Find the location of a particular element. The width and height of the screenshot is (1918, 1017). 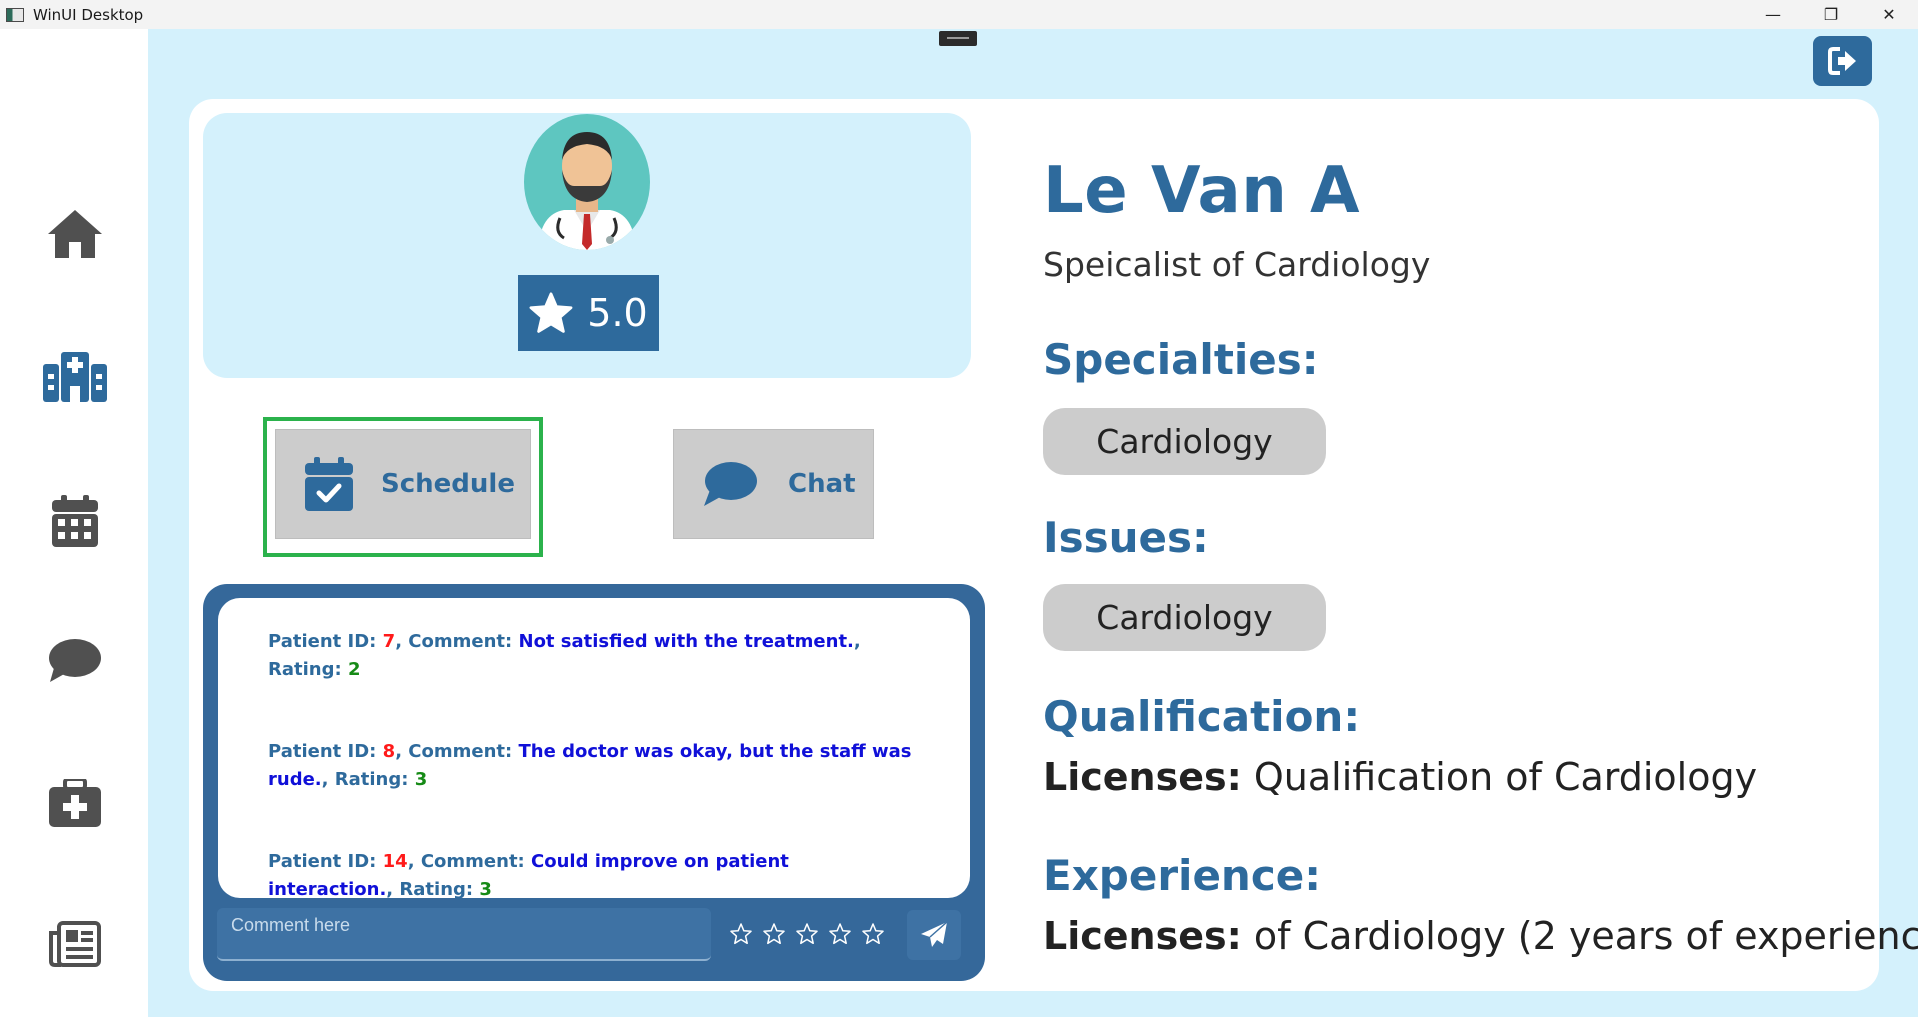

calendar-icon is located at coordinates (75, 521).